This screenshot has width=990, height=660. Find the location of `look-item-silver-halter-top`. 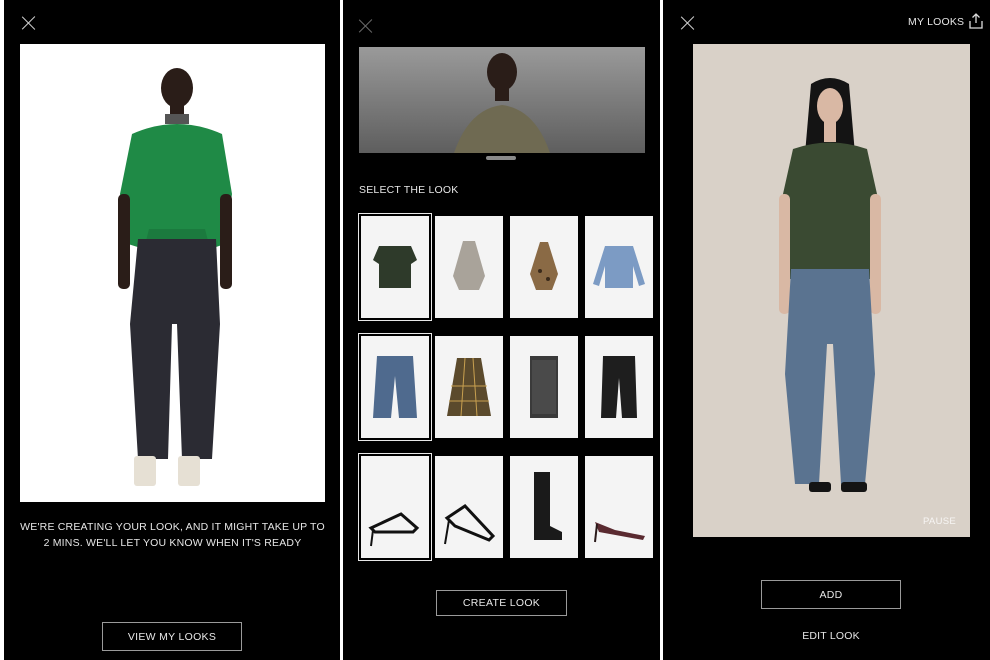

look-item-silver-halter-top is located at coordinates (469, 267).